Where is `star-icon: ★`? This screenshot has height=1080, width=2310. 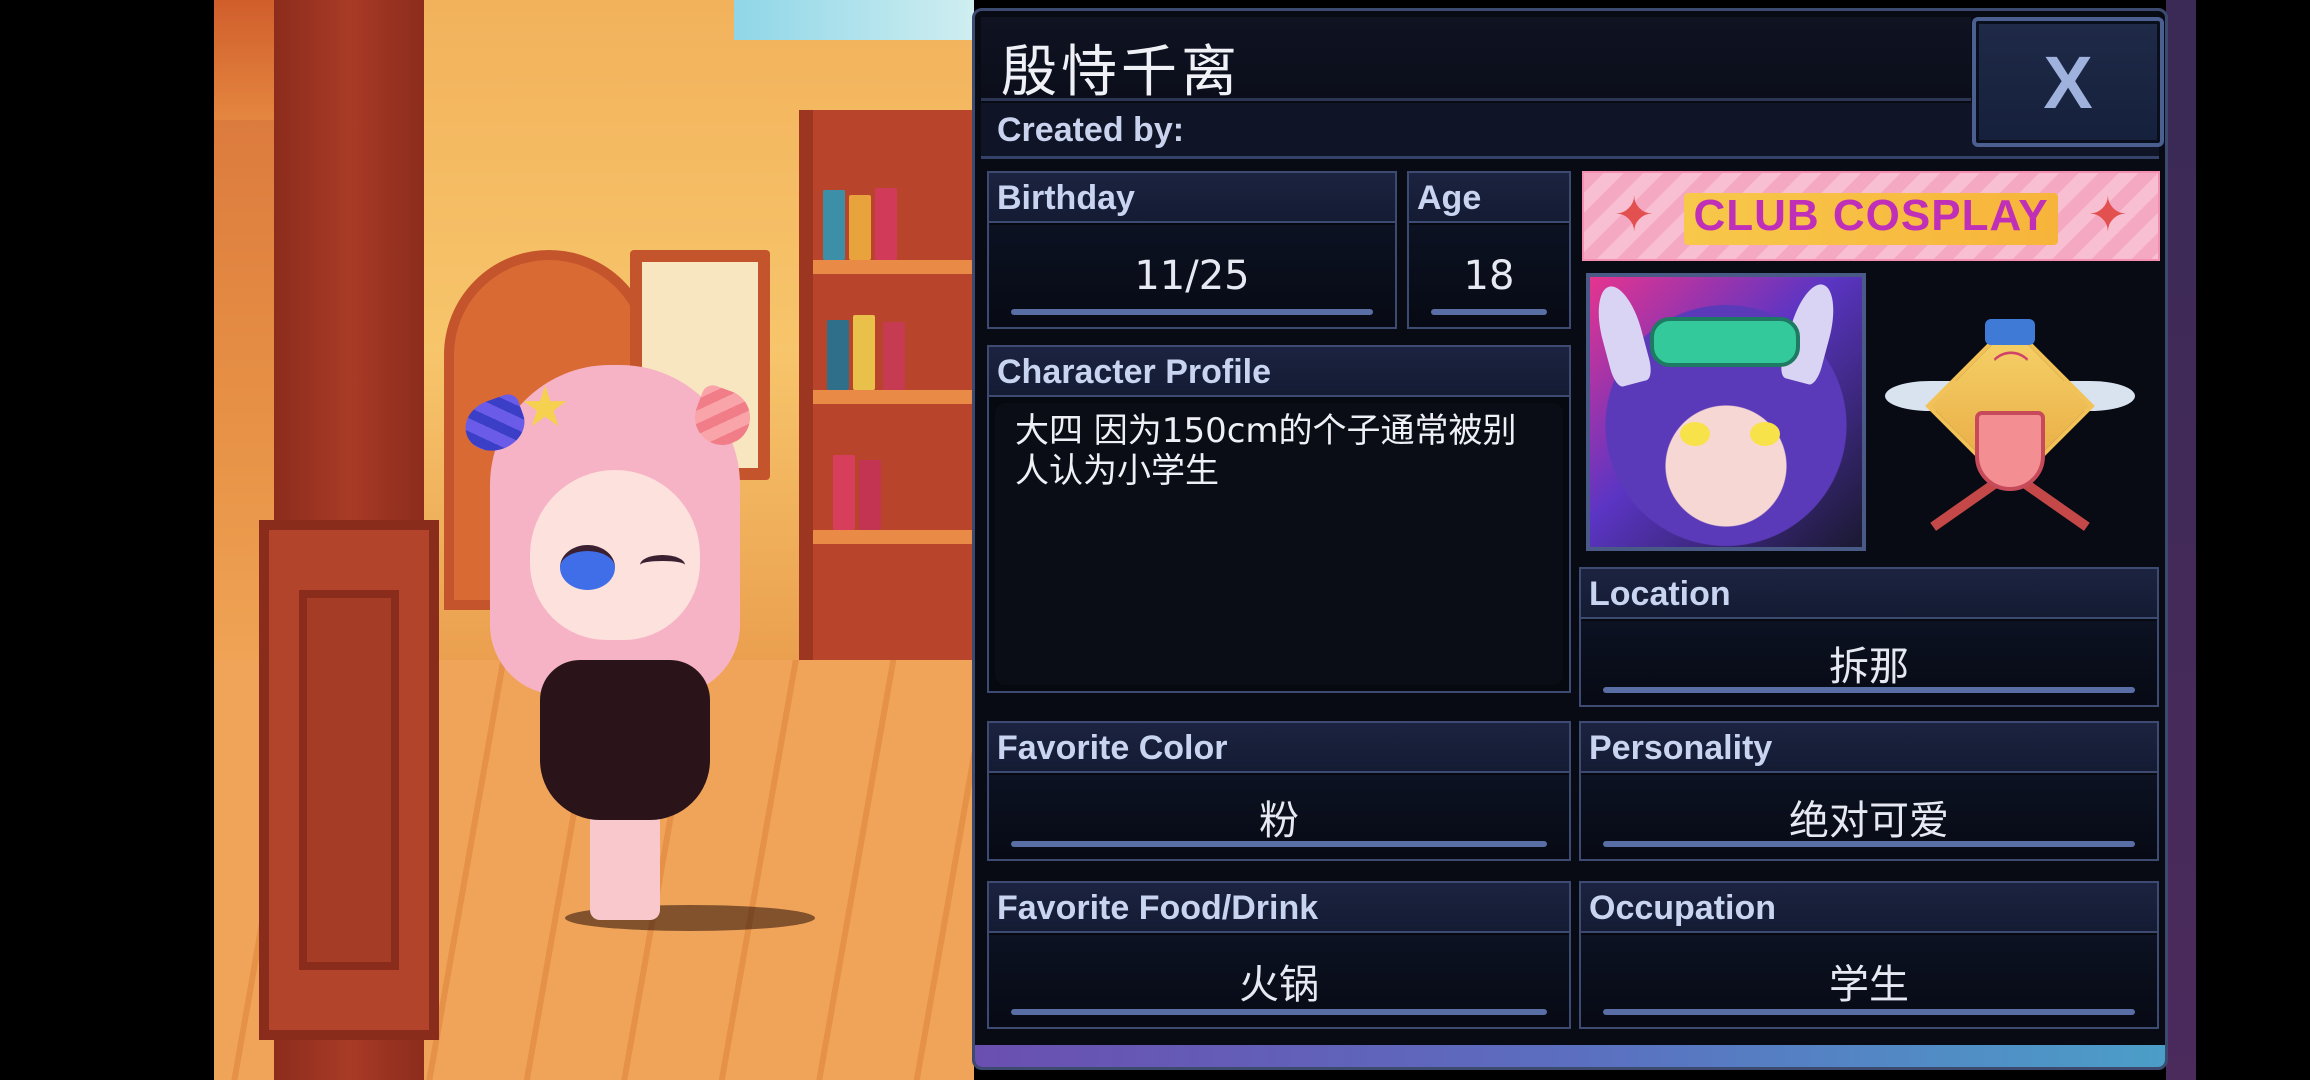
star-icon: ★ is located at coordinates (545, 407).